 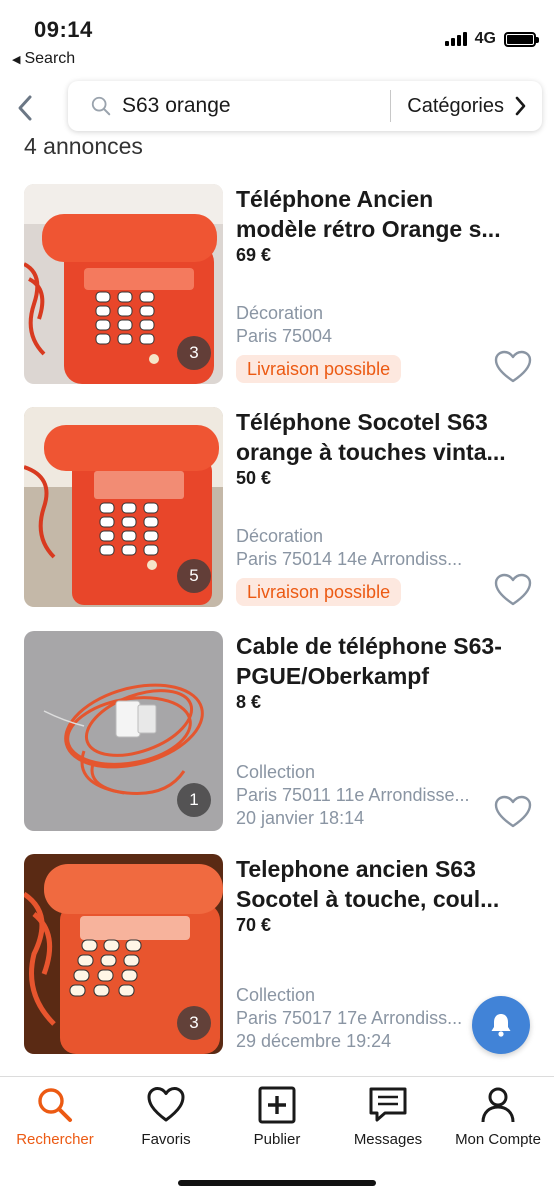 What do you see at coordinates (388, 1139) in the screenshot?
I see `tab-label: Messages` at bounding box center [388, 1139].